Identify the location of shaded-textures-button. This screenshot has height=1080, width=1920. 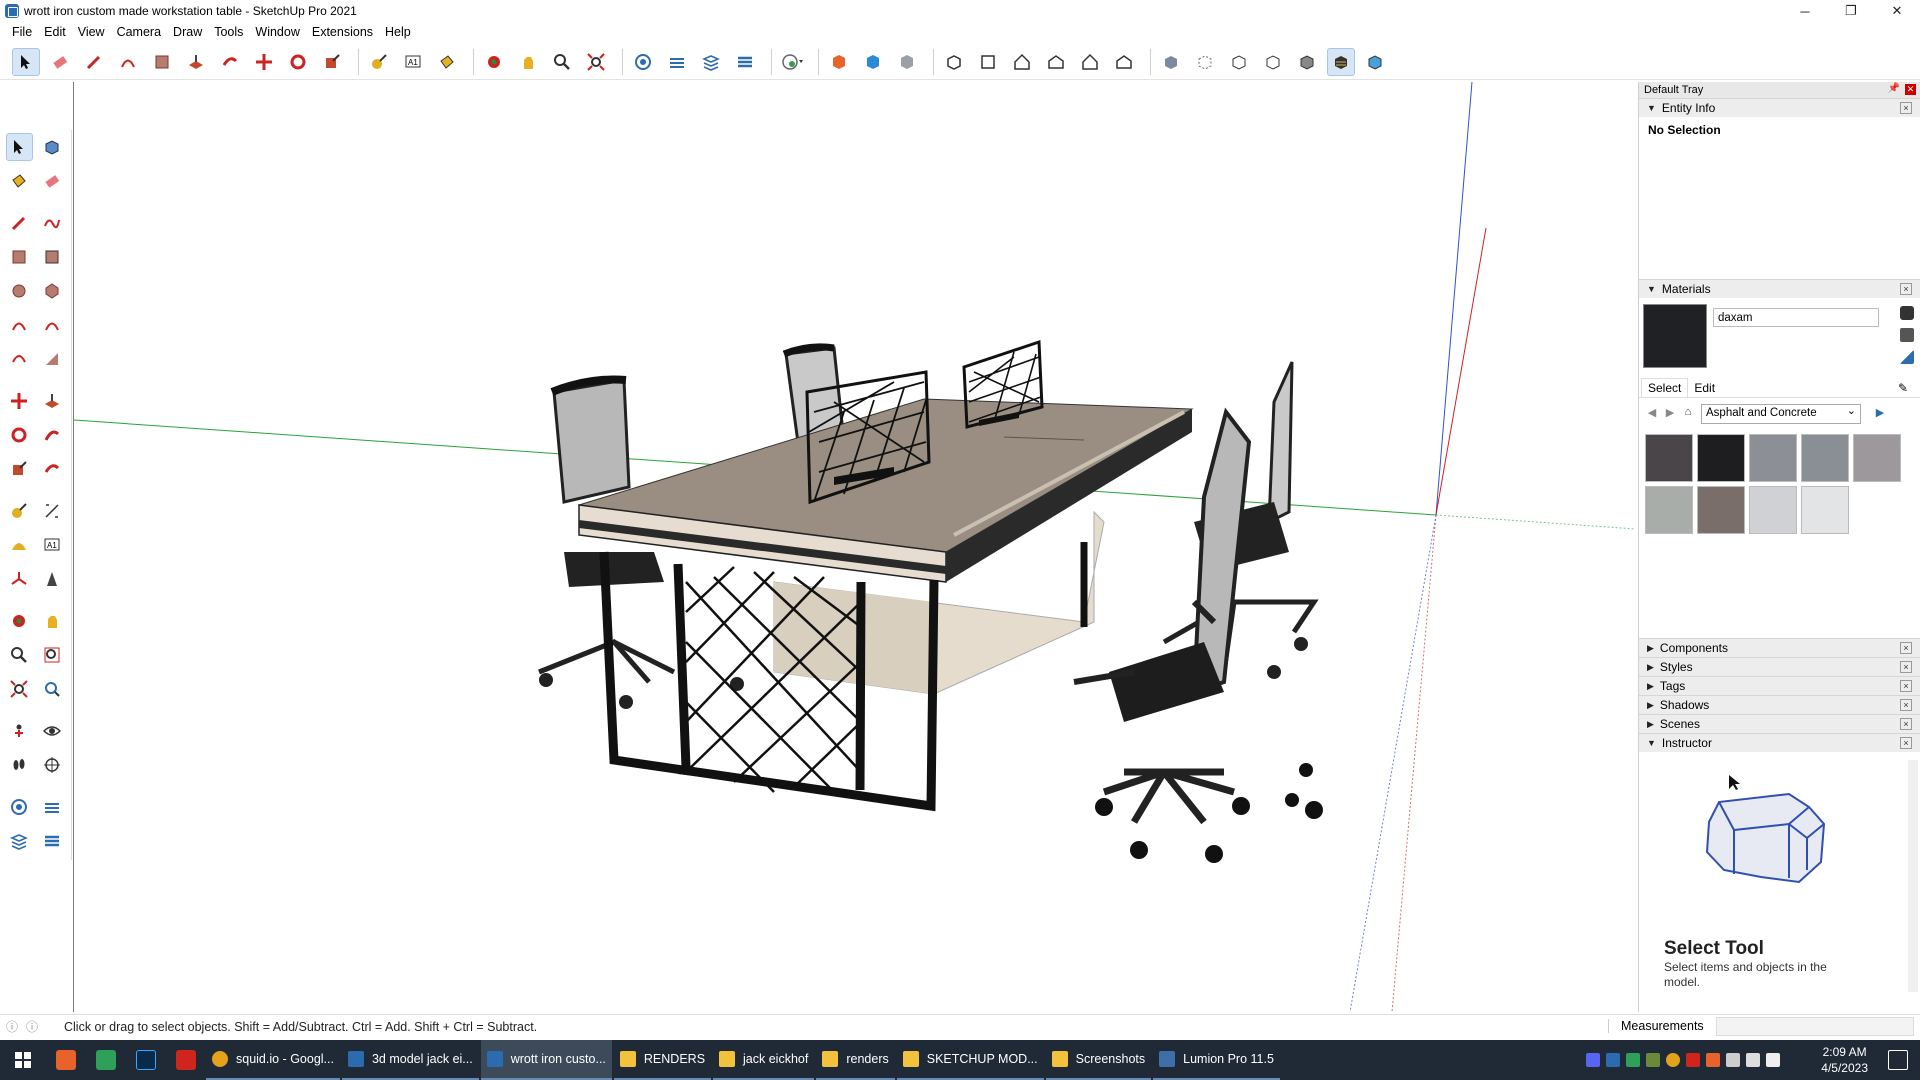
(1341, 61).